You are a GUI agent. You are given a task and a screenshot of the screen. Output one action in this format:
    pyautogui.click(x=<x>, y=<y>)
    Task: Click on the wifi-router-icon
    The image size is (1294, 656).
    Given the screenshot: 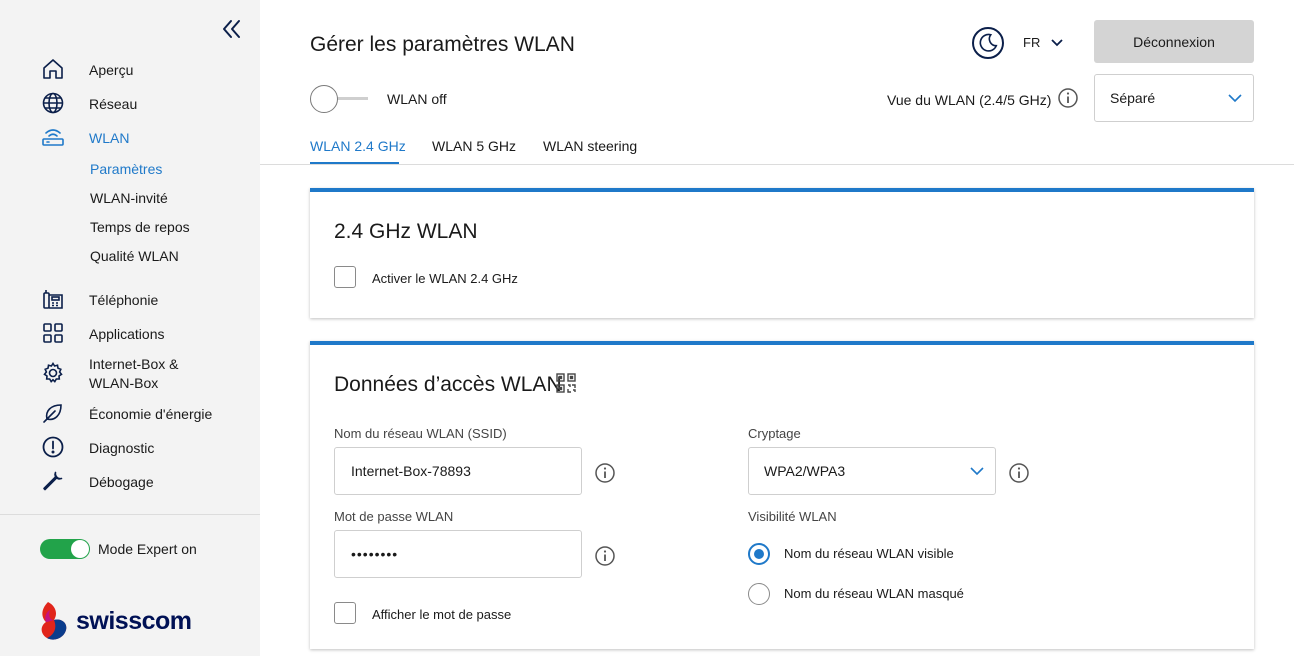 What is the action you would take?
    pyautogui.click(x=53, y=137)
    